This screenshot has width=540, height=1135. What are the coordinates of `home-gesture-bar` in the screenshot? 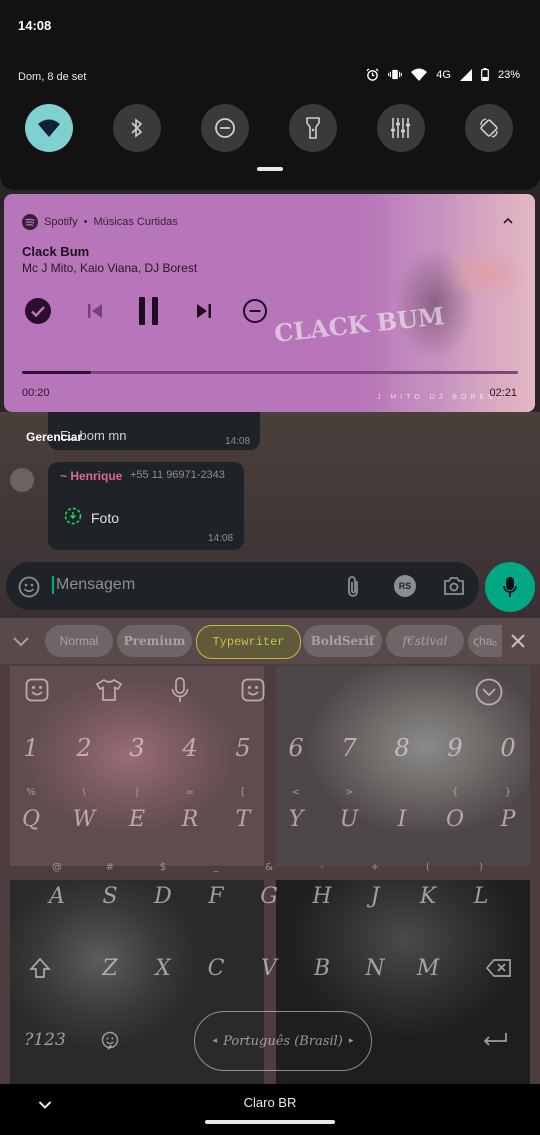 It's located at (270, 1122).